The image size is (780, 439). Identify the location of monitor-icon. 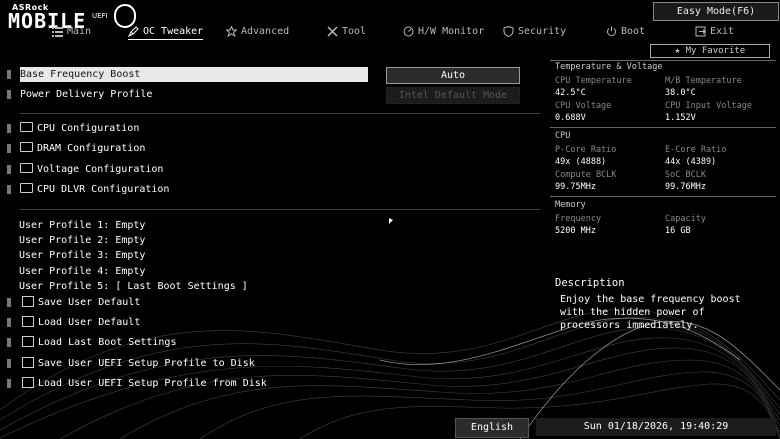
(408, 31).